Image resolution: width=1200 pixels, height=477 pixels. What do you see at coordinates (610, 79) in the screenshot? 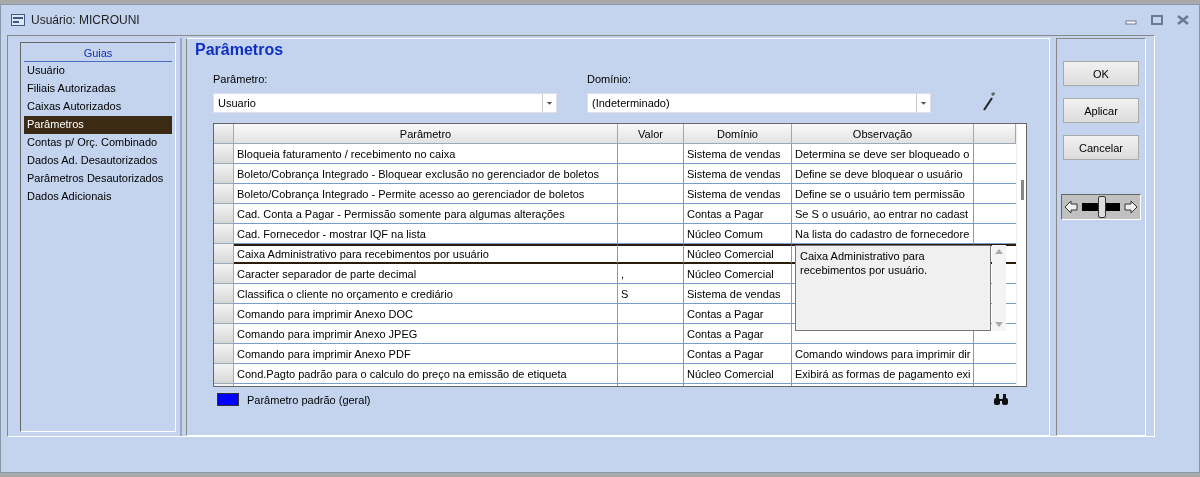
I see `field-label: Domínio:` at bounding box center [610, 79].